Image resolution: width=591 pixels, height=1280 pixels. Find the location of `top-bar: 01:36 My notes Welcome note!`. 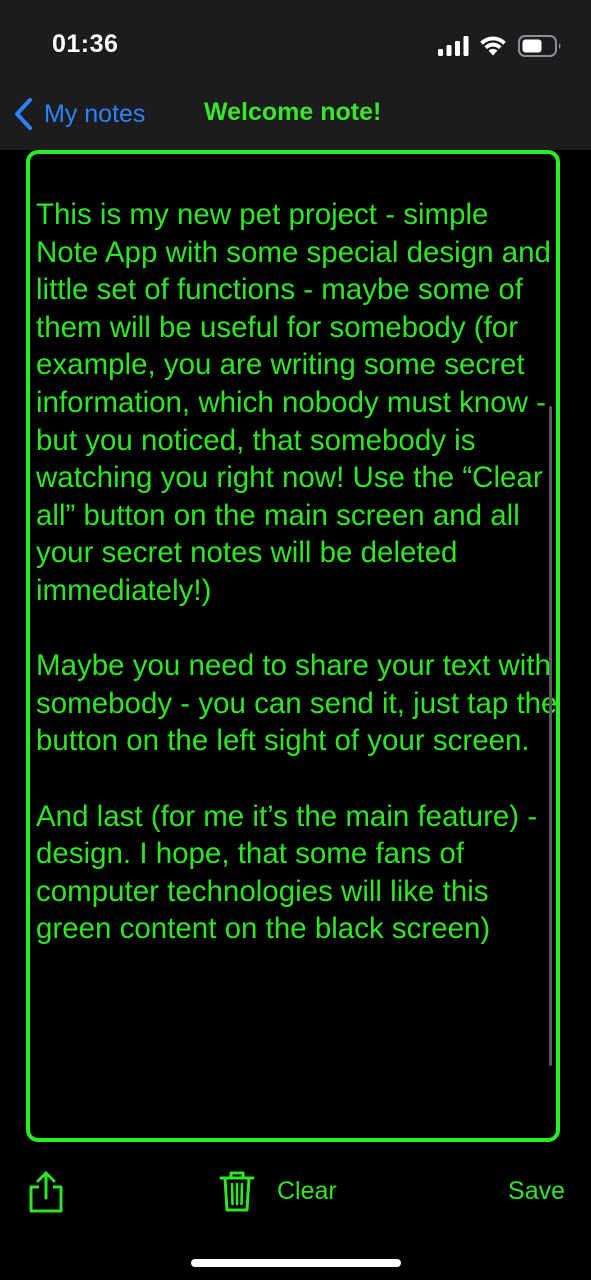

top-bar: 01:36 My notes Welcome note! is located at coordinates (295, 75).